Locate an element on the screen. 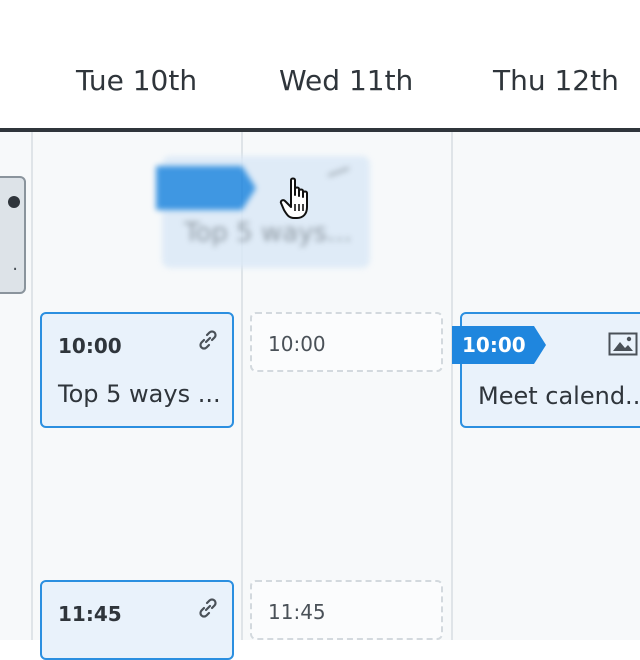  day-header-thu: Thu 12th is located at coordinates (556, 80).